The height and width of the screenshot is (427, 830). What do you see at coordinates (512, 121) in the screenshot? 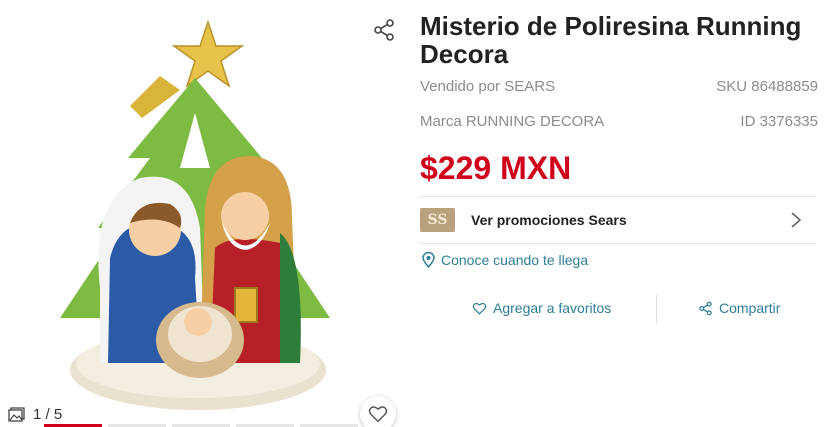
I see `brand: Marca RUNNING DECORA` at bounding box center [512, 121].